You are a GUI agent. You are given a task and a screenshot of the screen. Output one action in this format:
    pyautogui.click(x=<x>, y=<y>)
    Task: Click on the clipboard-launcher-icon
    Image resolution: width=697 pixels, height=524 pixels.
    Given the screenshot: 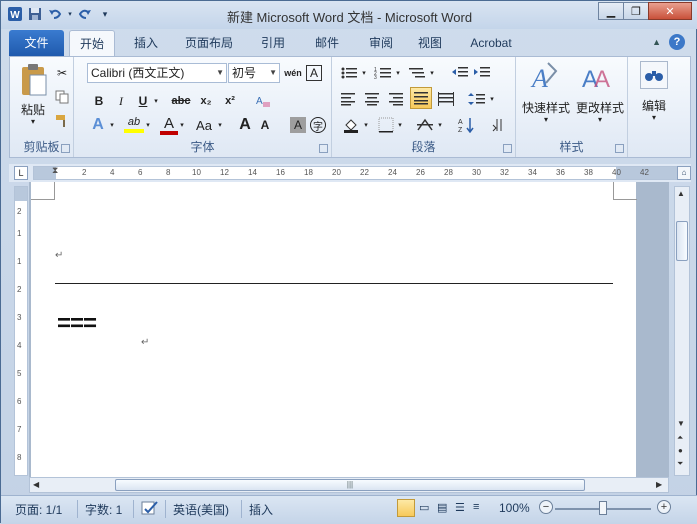 What is the action you would take?
    pyautogui.click(x=65, y=148)
    